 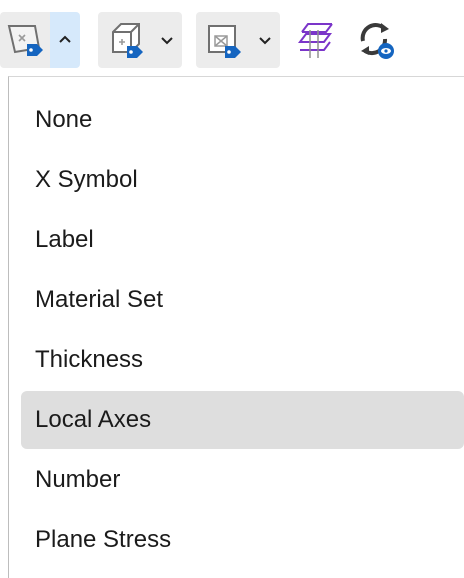 I want to click on refresh-view-button, so click(x=376, y=40).